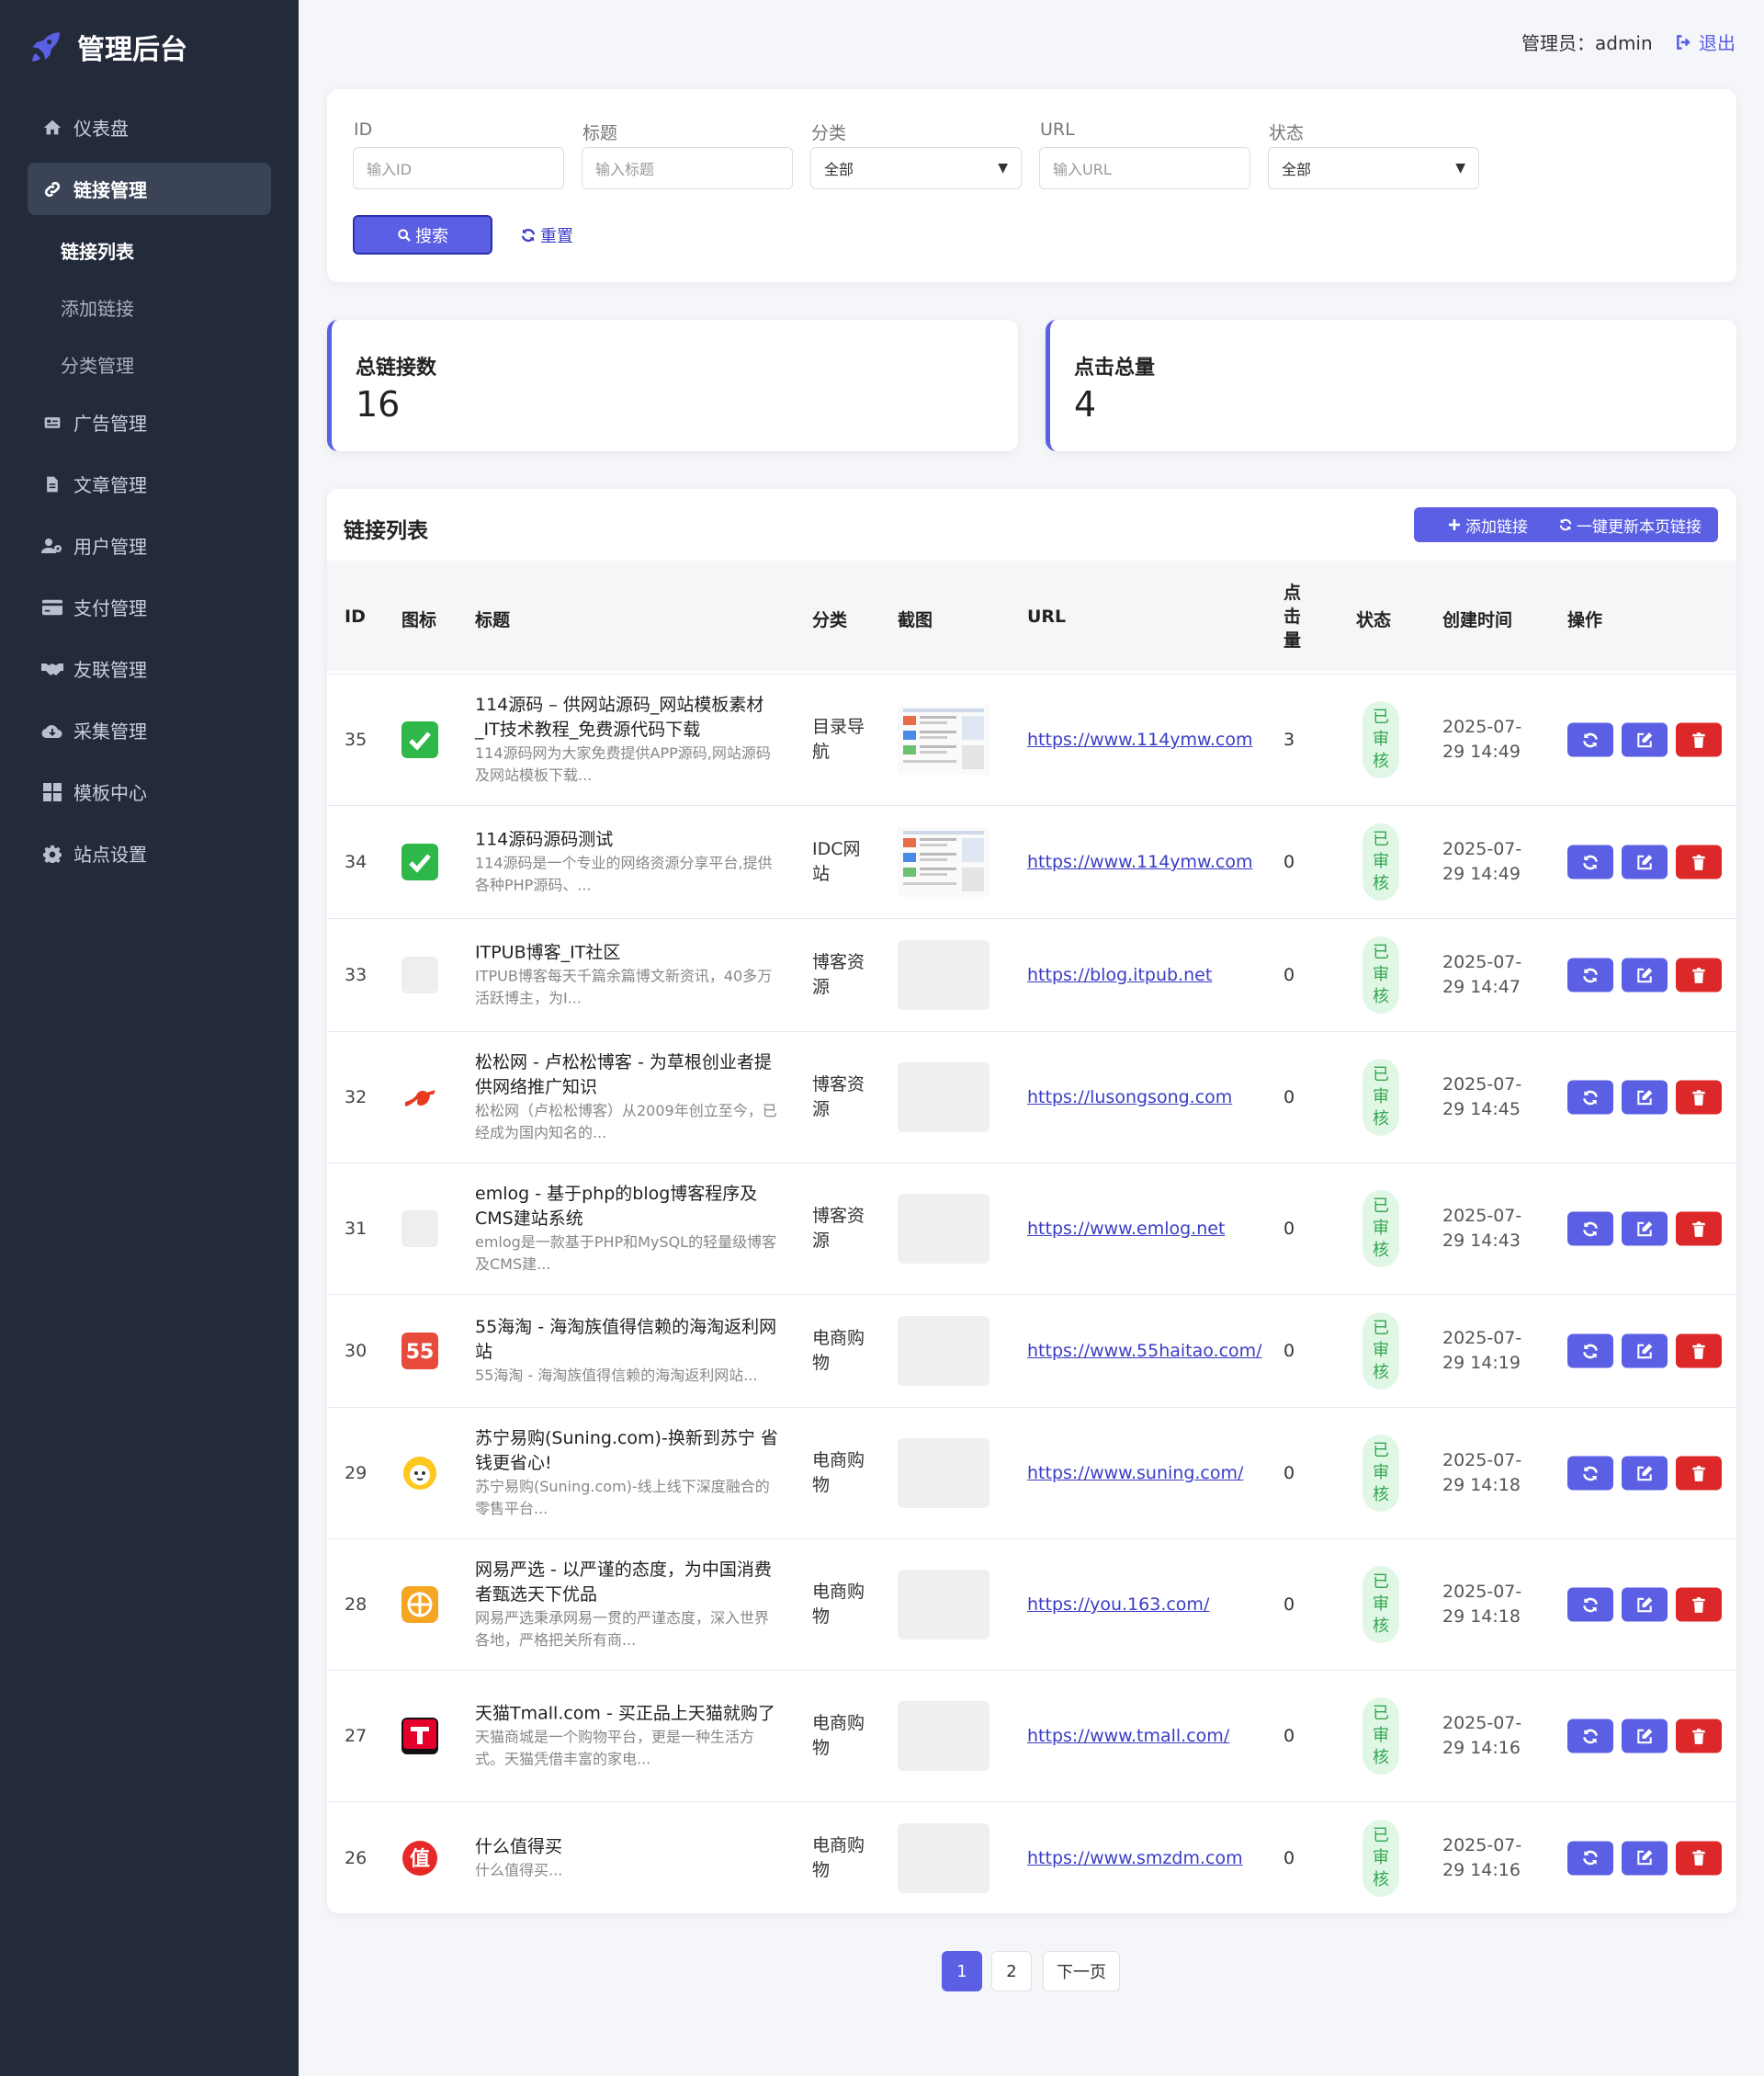 The width and height of the screenshot is (1764, 2076). I want to click on row-url-link: https://blog.itpub.net, so click(1119, 975).